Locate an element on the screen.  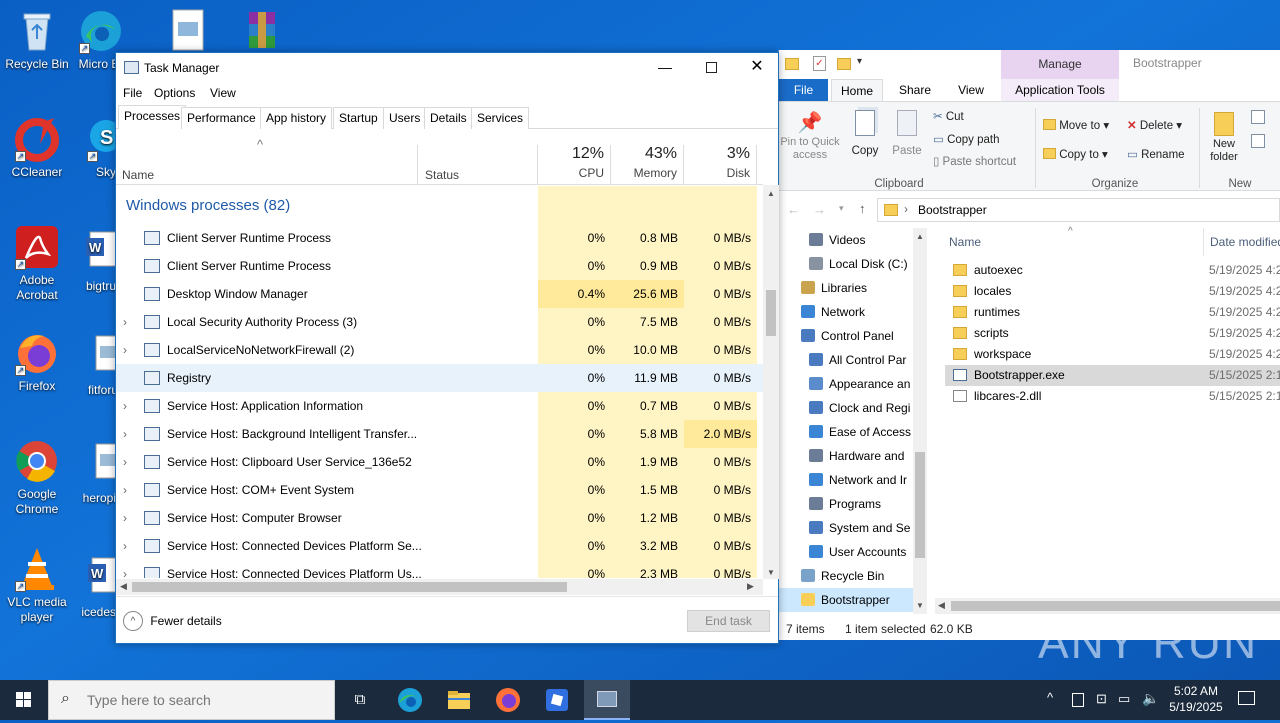
address-bar: › Bootstrapper is located at coordinates (1078, 210).